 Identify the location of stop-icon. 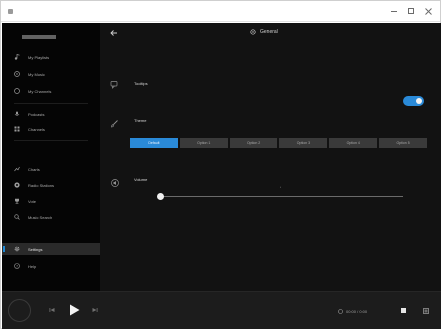
(403, 310).